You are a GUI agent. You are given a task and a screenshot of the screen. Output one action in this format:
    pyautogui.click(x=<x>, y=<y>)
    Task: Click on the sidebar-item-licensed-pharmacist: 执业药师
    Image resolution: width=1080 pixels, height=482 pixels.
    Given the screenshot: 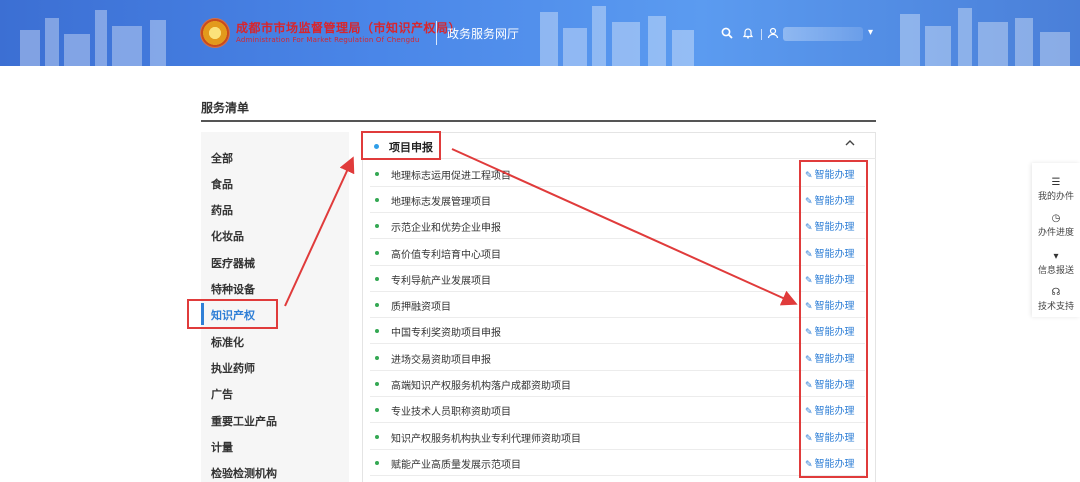 What is the action you would take?
    pyautogui.click(x=233, y=368)
    